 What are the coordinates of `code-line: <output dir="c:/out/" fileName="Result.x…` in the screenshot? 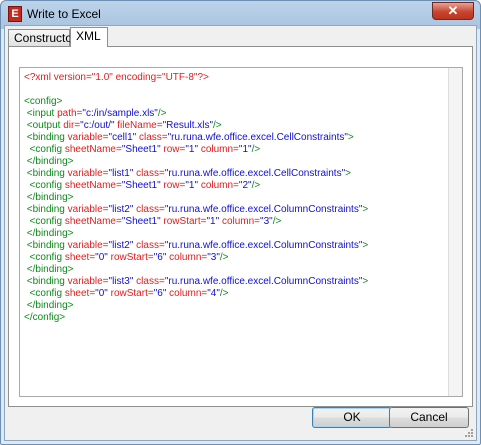 It's located at (234, 126).